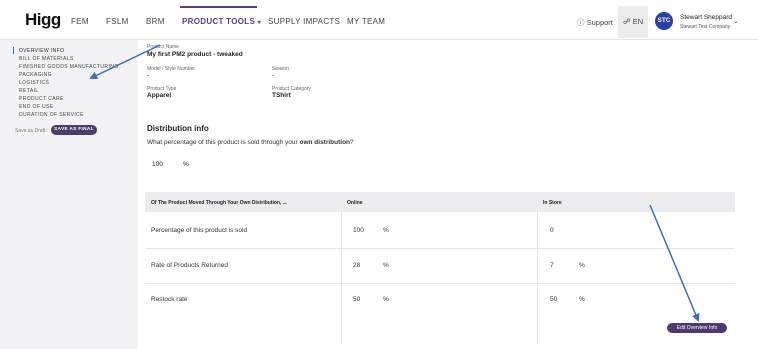 Image resolution: width=758 pixels, height=349 pixels. What do you see at coordinates (218, 7) in the screenshot?
I see `active-nav-underline` at bounding box center [218, 7].